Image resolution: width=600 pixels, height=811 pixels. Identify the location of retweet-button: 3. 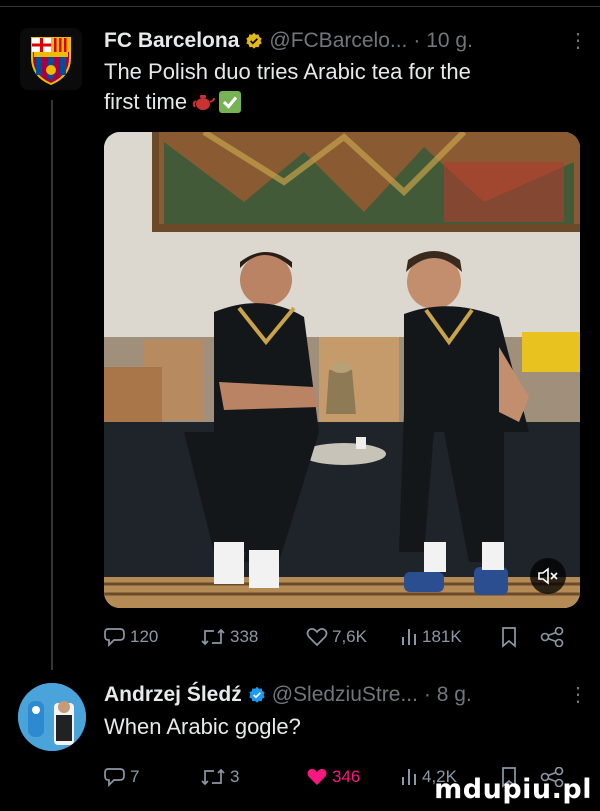
(219, 777).